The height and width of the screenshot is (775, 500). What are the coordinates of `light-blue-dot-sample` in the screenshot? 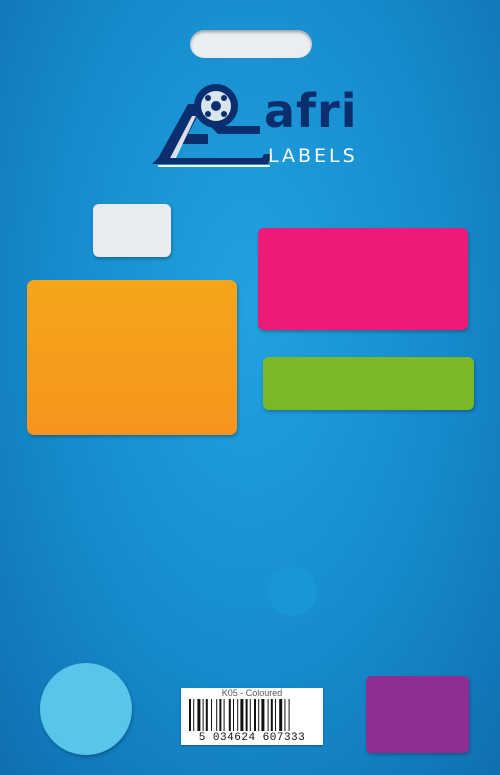 It's located at (86, 709).